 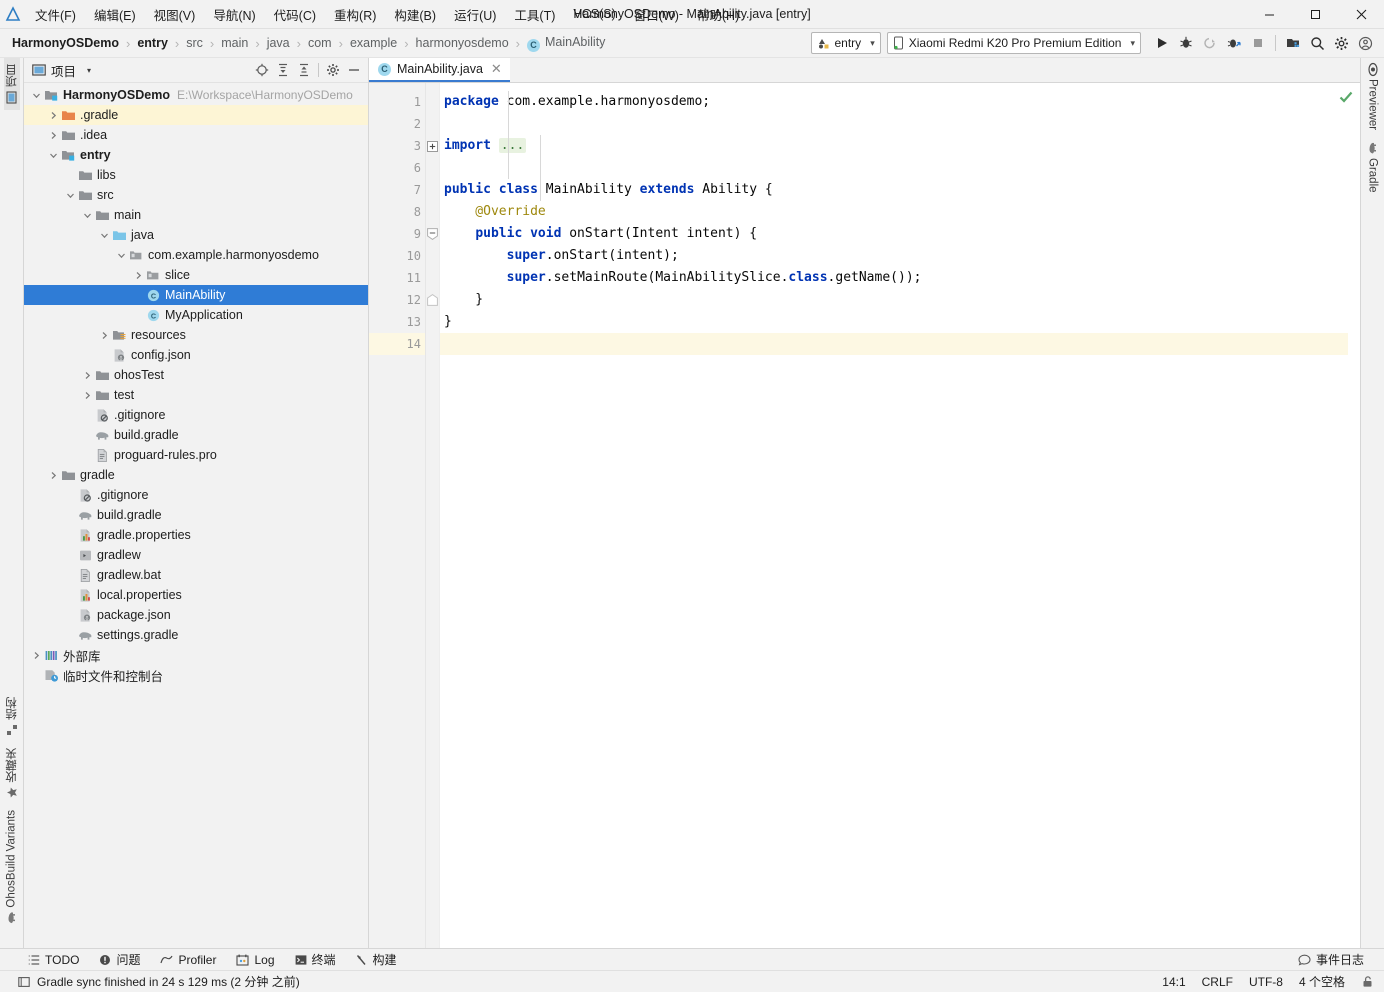 What do you see at coordinates (354, 70) in the screenshot?
I see `hide-panel-button` at bounding box center [354, 70].